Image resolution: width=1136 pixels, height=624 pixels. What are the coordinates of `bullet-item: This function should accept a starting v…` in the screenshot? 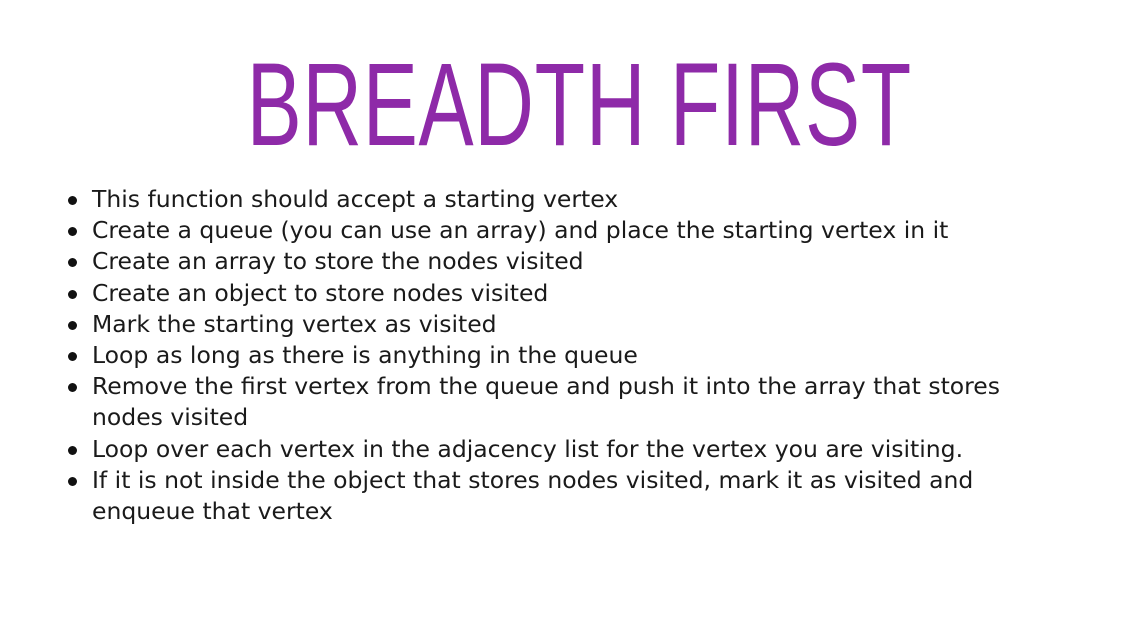 It's located at (571, 199).